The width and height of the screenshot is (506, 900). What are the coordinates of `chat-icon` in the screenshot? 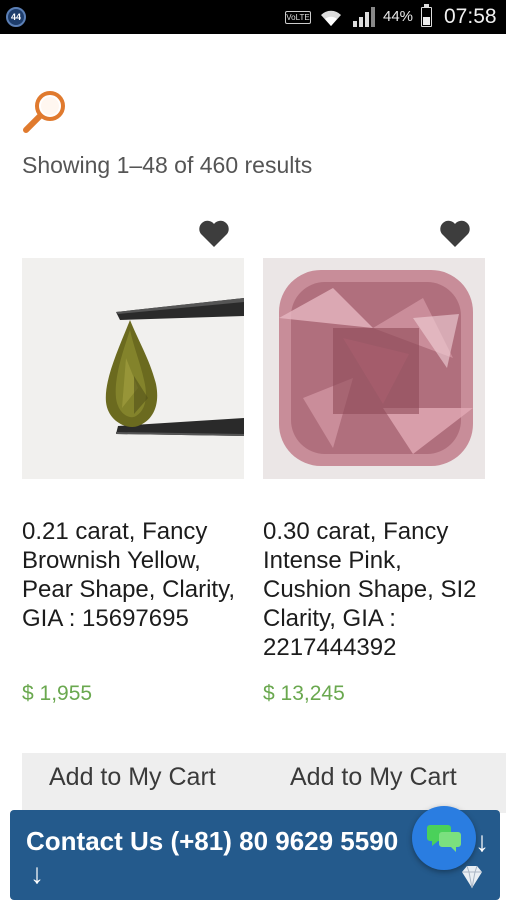 It's located at (444, 838).